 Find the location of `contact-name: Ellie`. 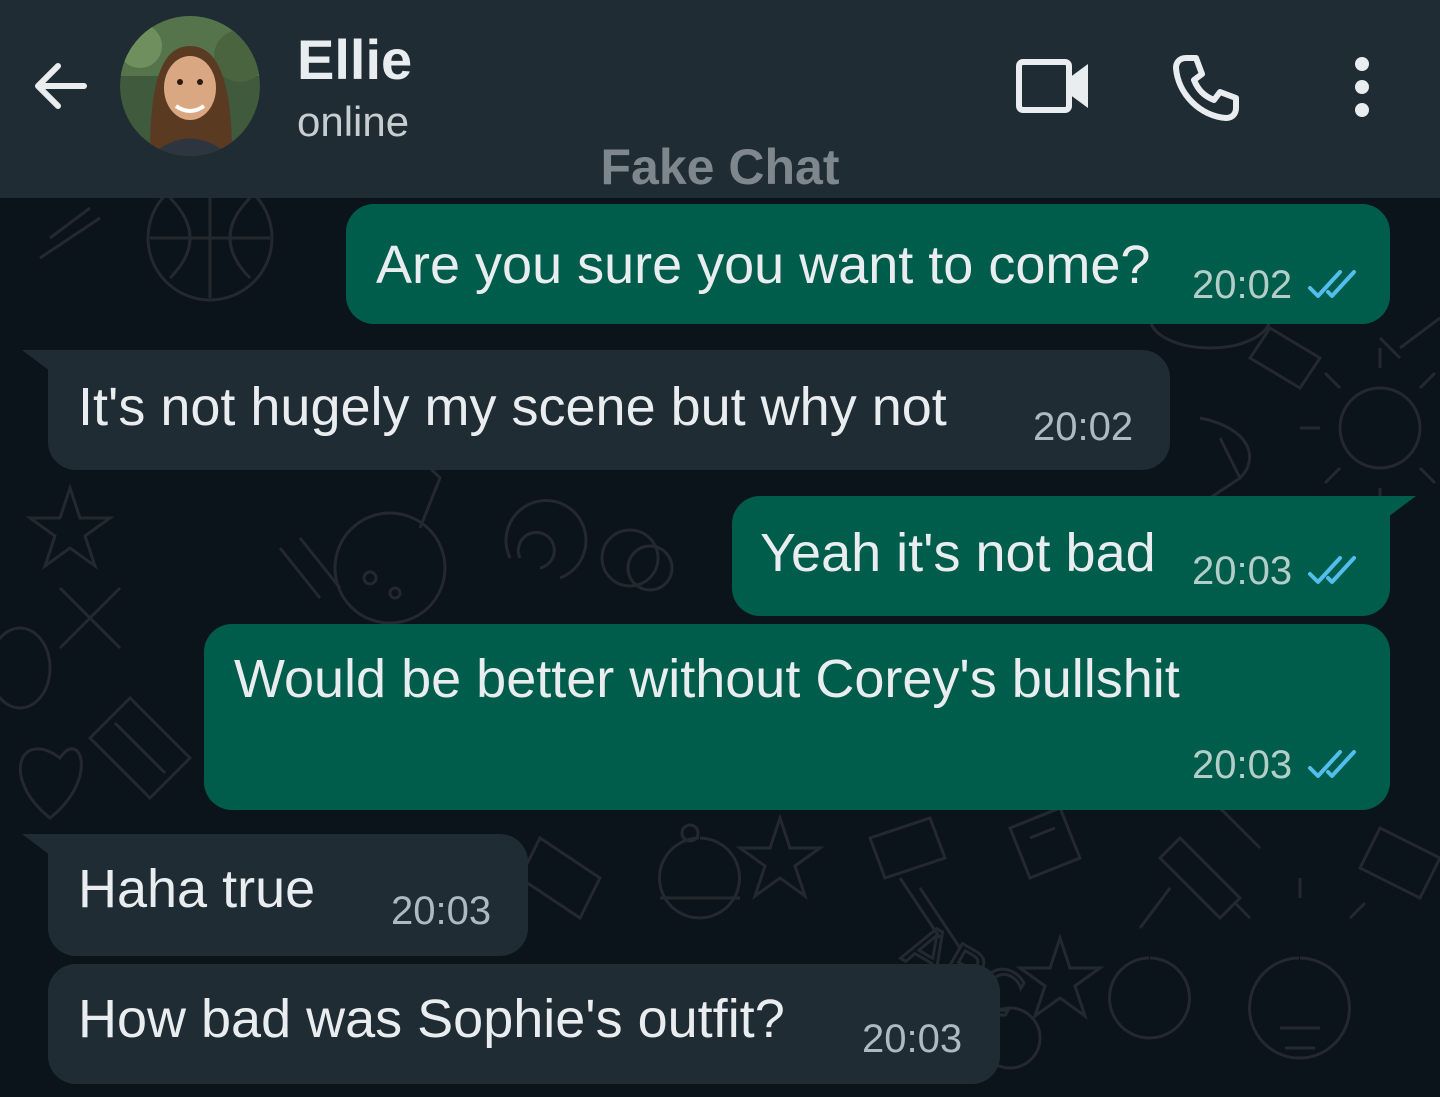

contact-name: Ellie is located at coordinates (354, 60).